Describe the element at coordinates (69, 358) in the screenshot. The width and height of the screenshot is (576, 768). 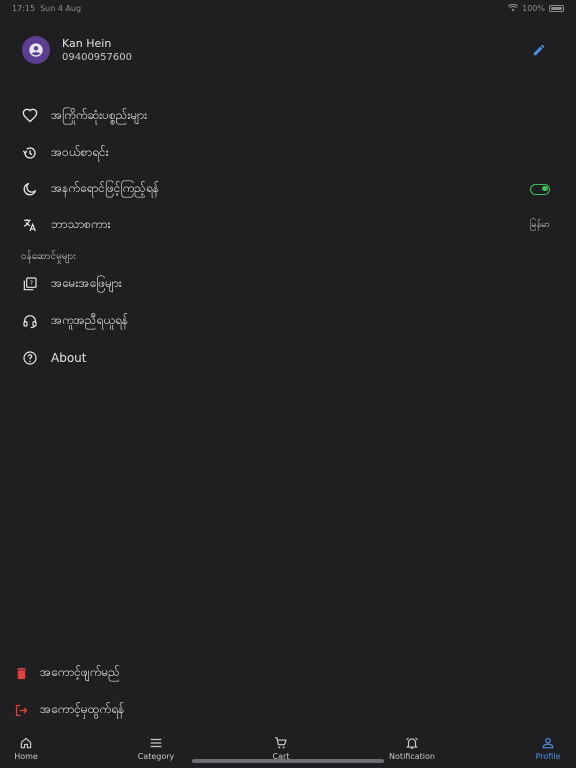
I see `menu-label-about: About` at that location.